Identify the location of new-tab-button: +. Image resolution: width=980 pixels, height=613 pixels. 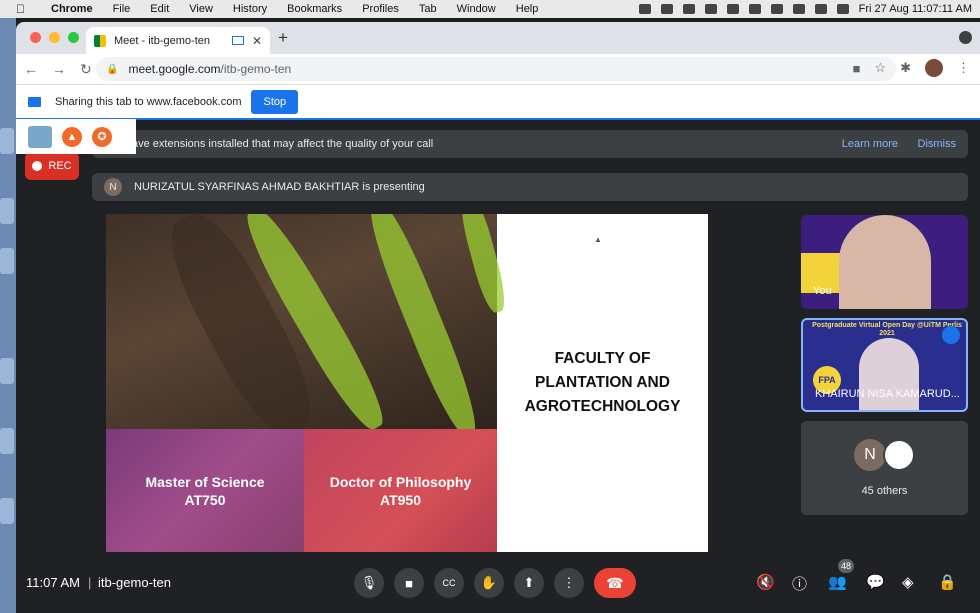
(283, 38).